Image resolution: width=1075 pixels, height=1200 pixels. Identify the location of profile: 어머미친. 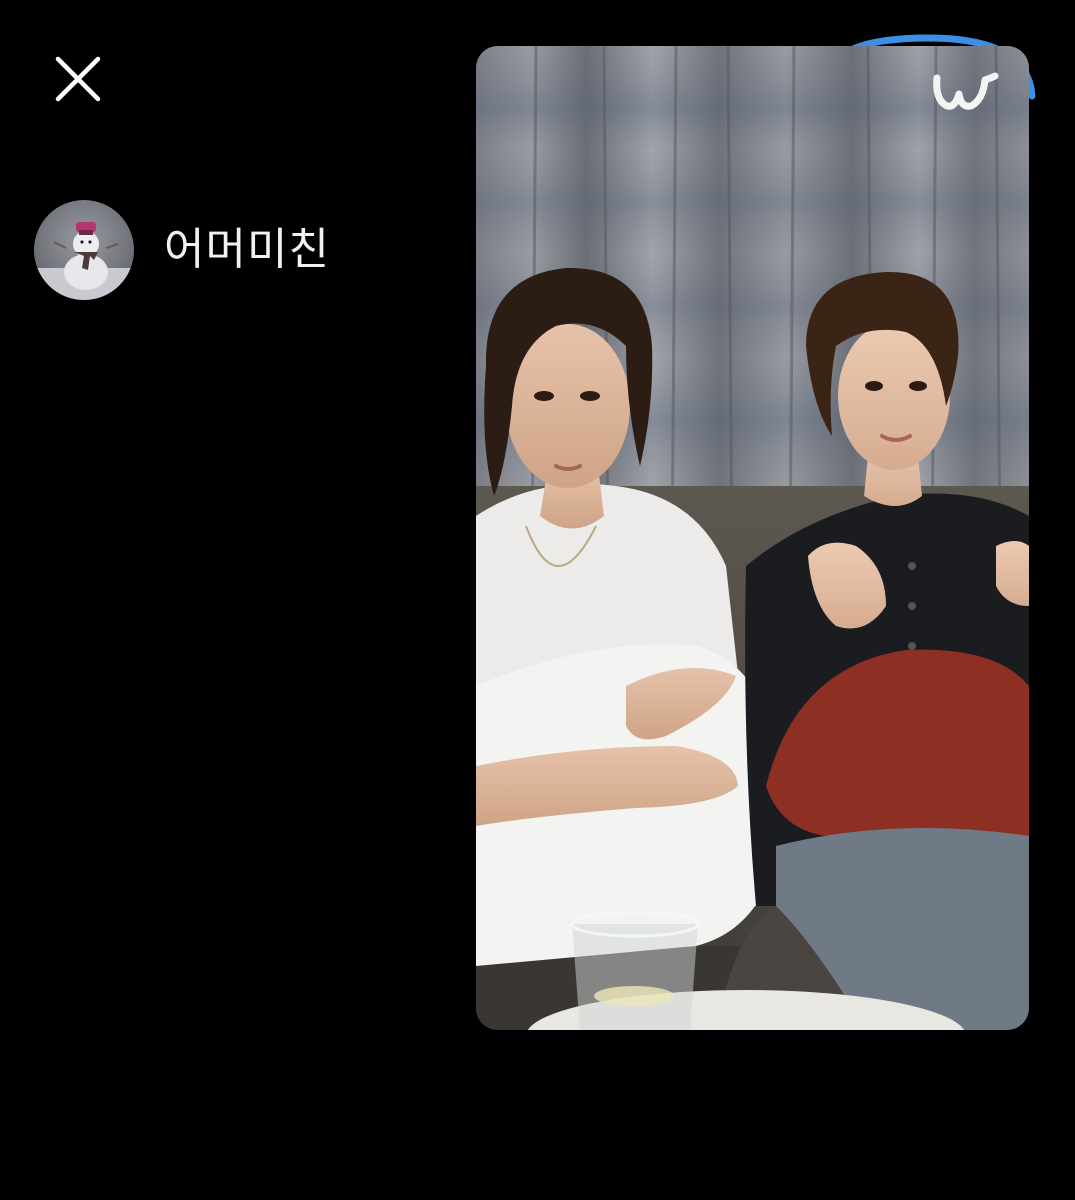
(182, 250).